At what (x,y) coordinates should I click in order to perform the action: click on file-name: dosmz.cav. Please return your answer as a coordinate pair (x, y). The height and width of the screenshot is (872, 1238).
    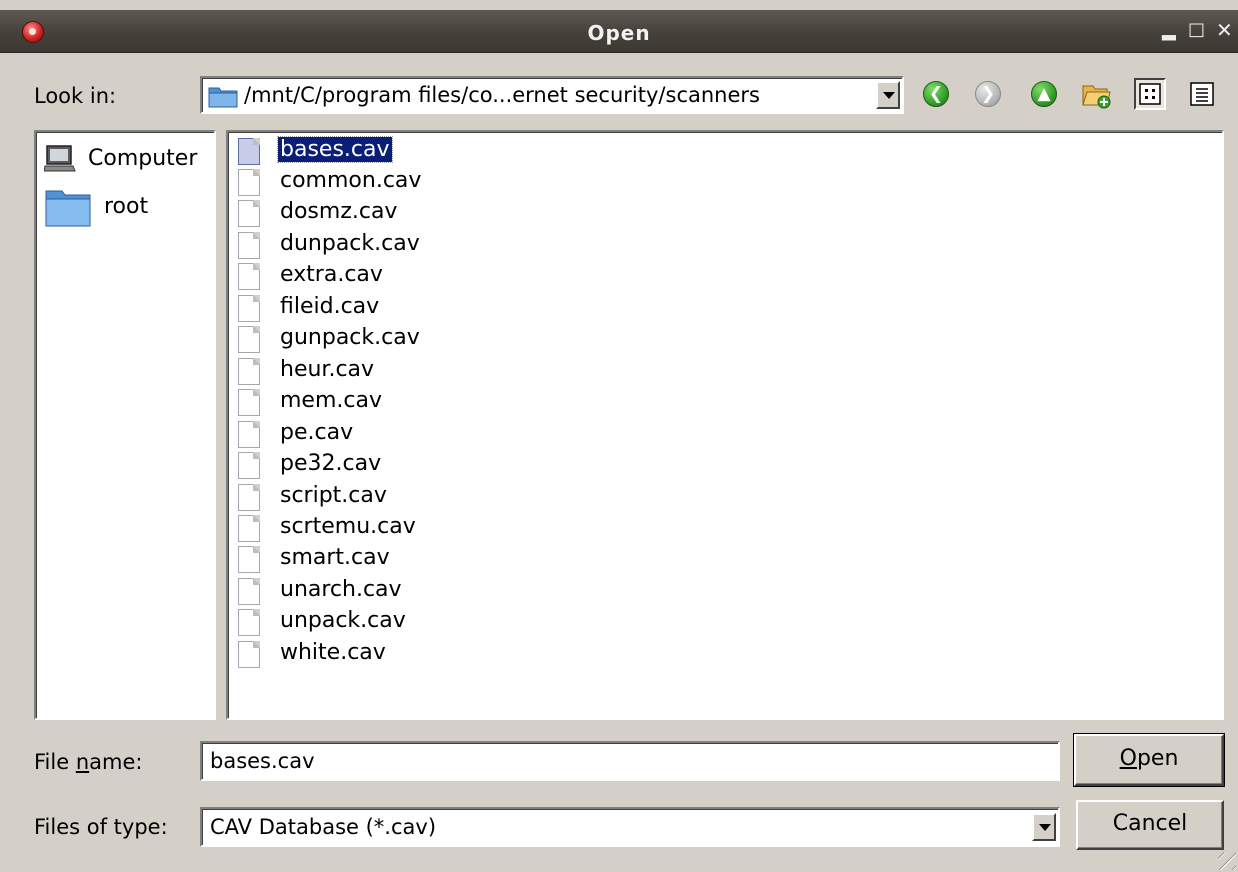
    Looking at the image, I should click on (339, 211).